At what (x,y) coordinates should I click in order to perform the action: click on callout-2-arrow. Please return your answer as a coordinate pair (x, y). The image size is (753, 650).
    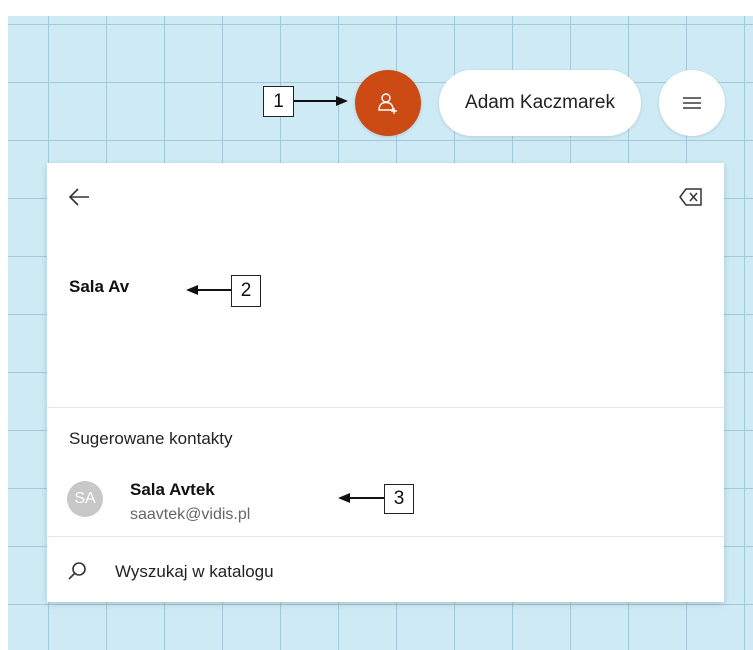
    Looking at the image, I should click on (209, 290).